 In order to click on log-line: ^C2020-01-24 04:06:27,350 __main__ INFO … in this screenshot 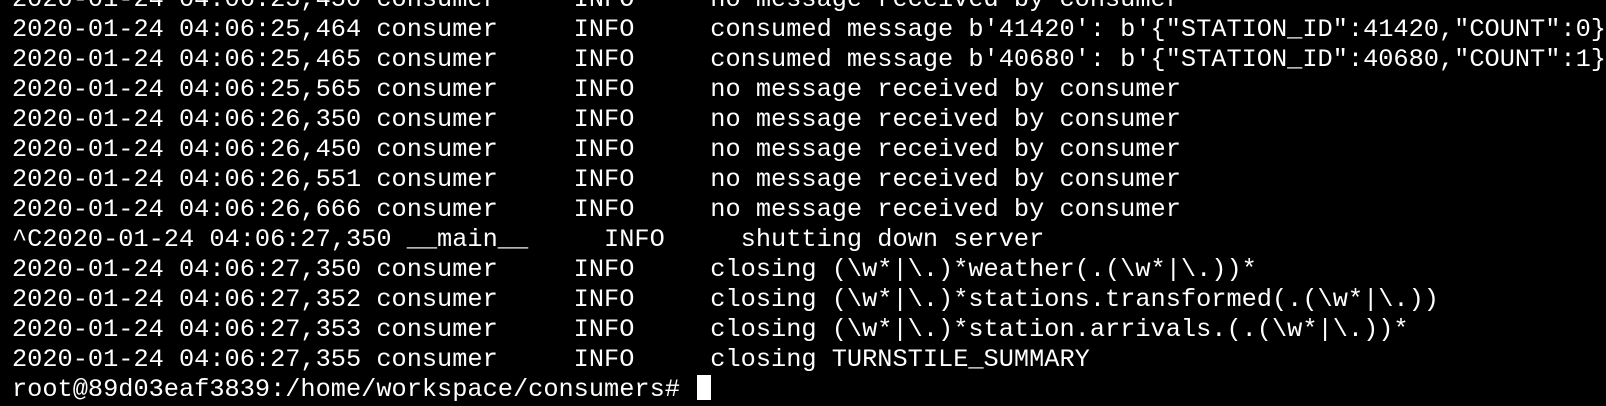, I will do `click(528, 239)`.